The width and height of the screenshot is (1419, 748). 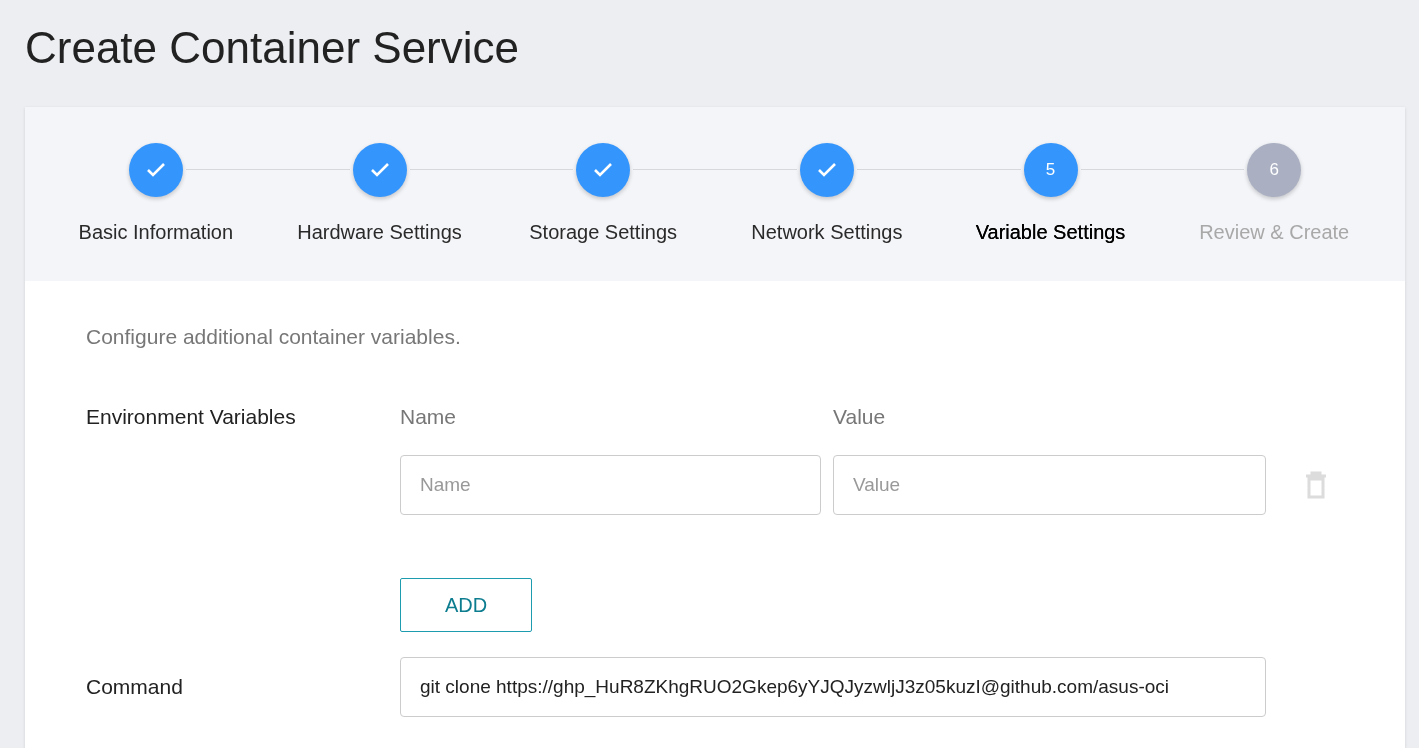 I want to click on step-number: 6, so click(x=1274, y=170).